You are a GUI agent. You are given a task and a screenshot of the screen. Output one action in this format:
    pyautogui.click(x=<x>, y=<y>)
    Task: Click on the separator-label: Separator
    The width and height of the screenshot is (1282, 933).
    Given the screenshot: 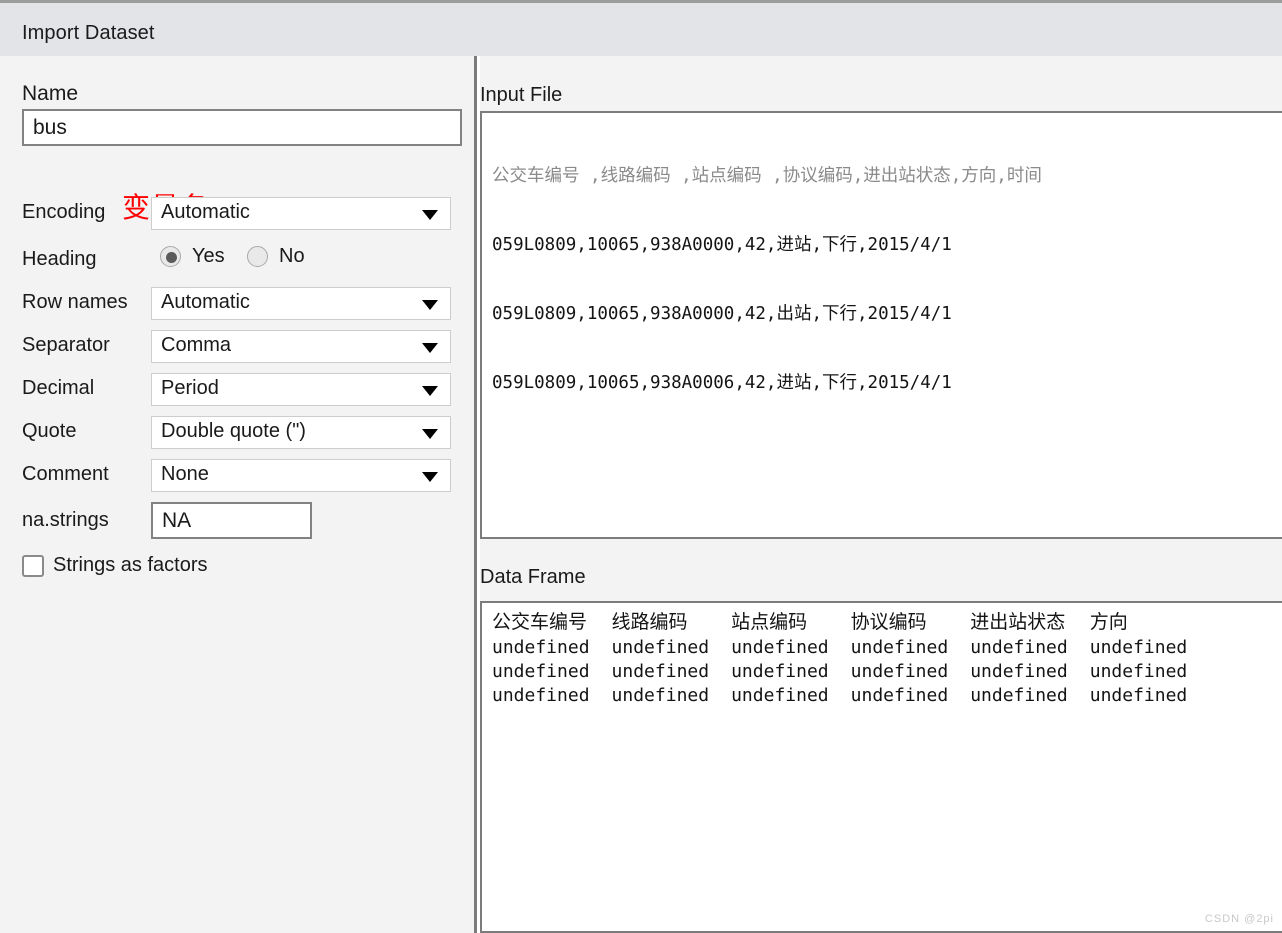 What is the action you would take?
    pyautogui.click(x=66, y=345)
    